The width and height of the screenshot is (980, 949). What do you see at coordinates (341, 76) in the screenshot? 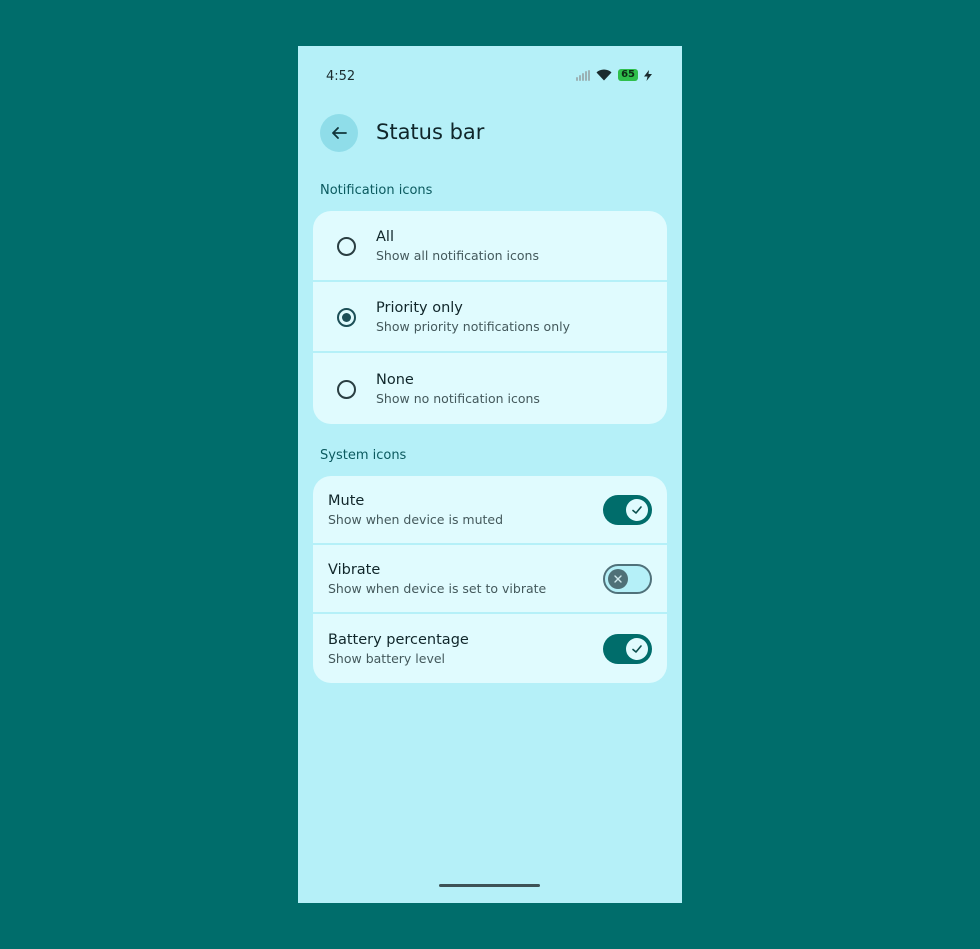
I see `status-time: 4:52` at bounding box center [341, 76].